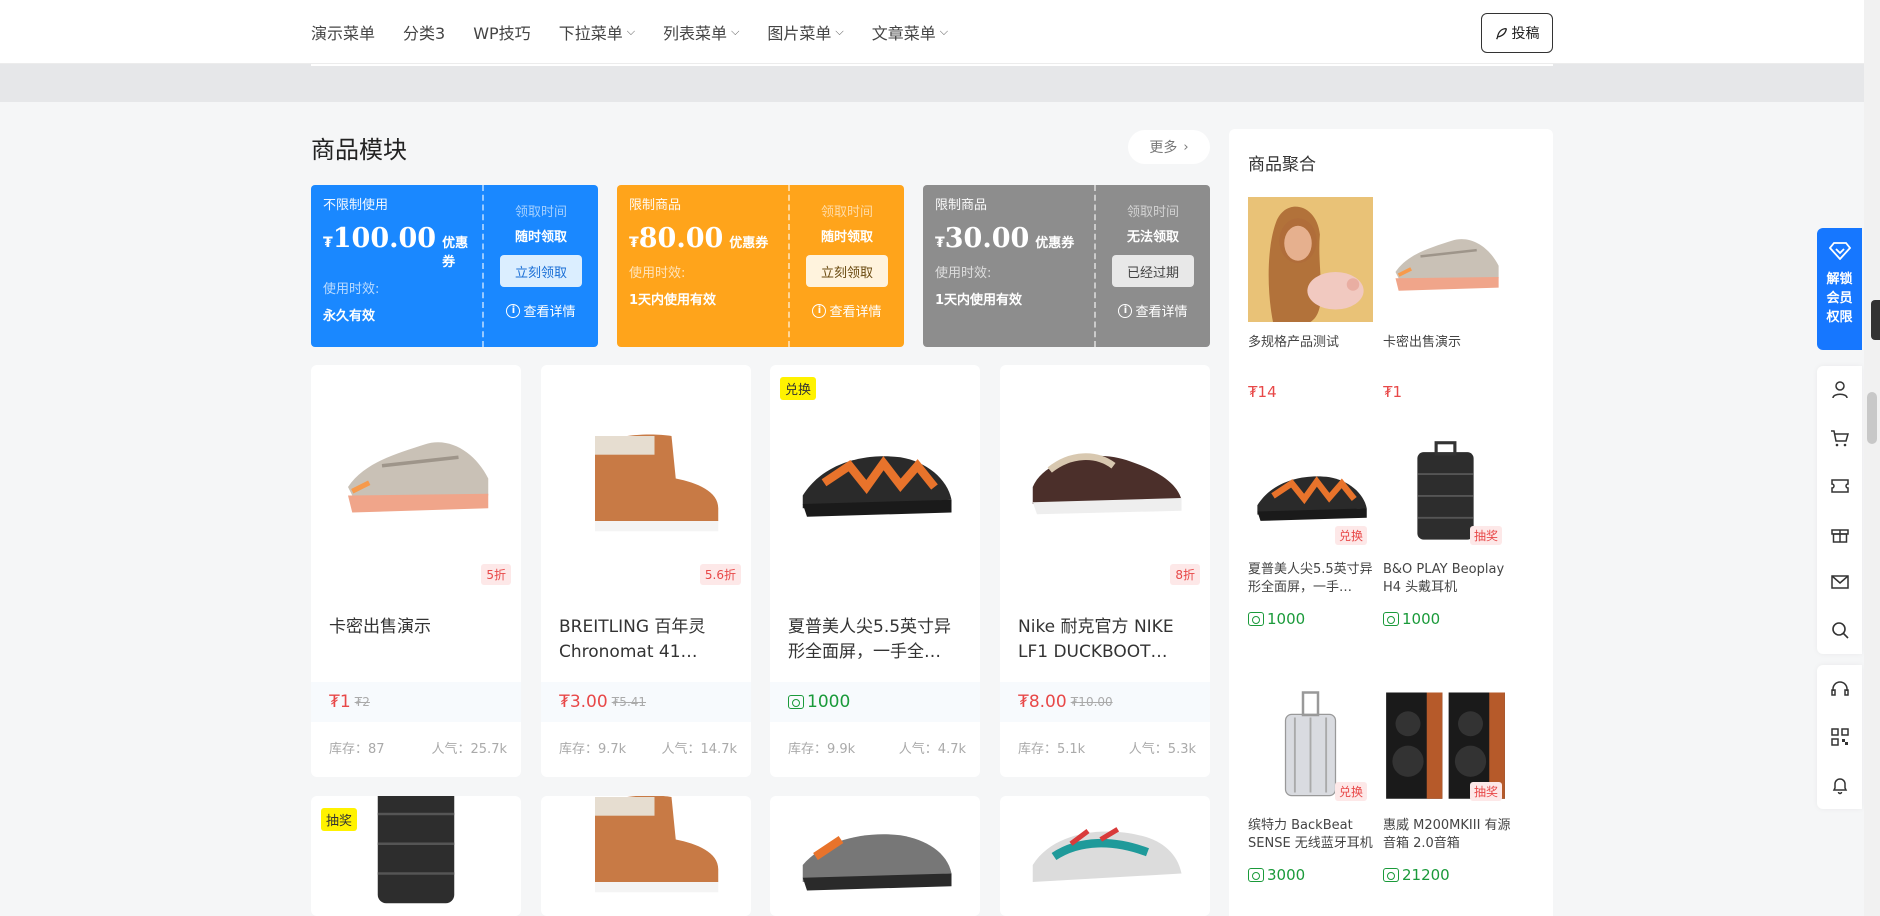 This screenshot has width=1880, height=916. What do you see at coordinates (1350, 791) in the screenshot?
I see `item-tag: 兑换` at bounding box center [1350, 791].